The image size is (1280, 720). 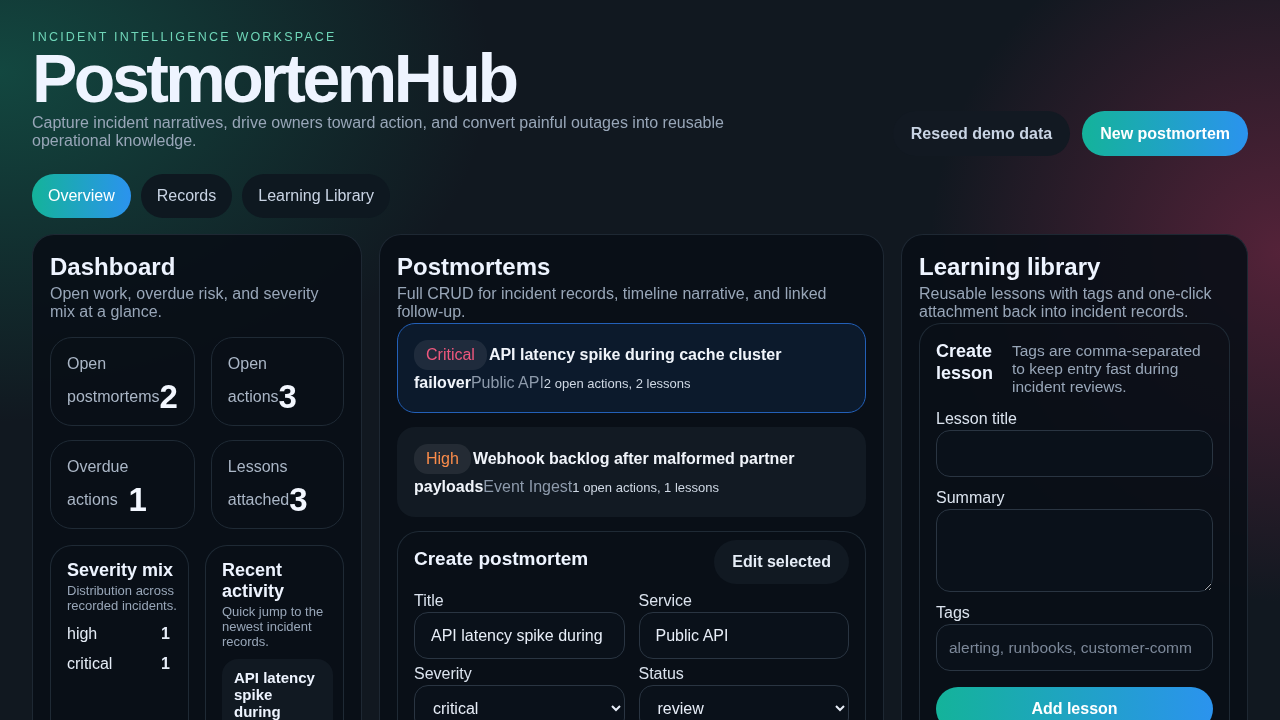 What do you see at coordinates (258, 483) in the screenshot?
I see `stat-label: Lessons attached` at bounding box center [258, 483].